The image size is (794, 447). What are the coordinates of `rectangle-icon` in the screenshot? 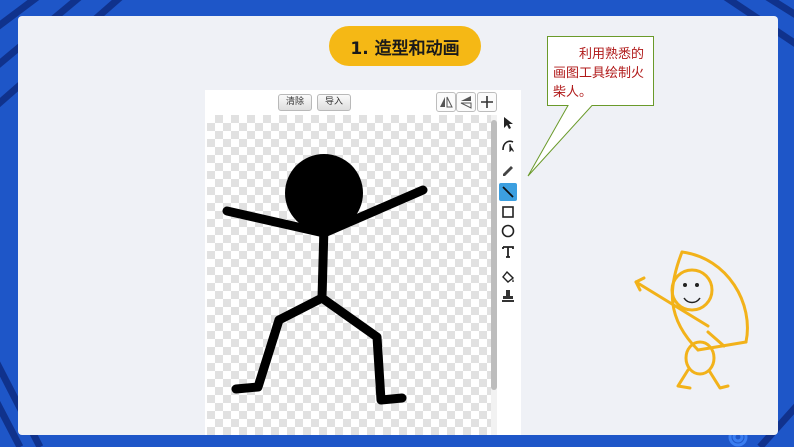 It's located at (508, 212).